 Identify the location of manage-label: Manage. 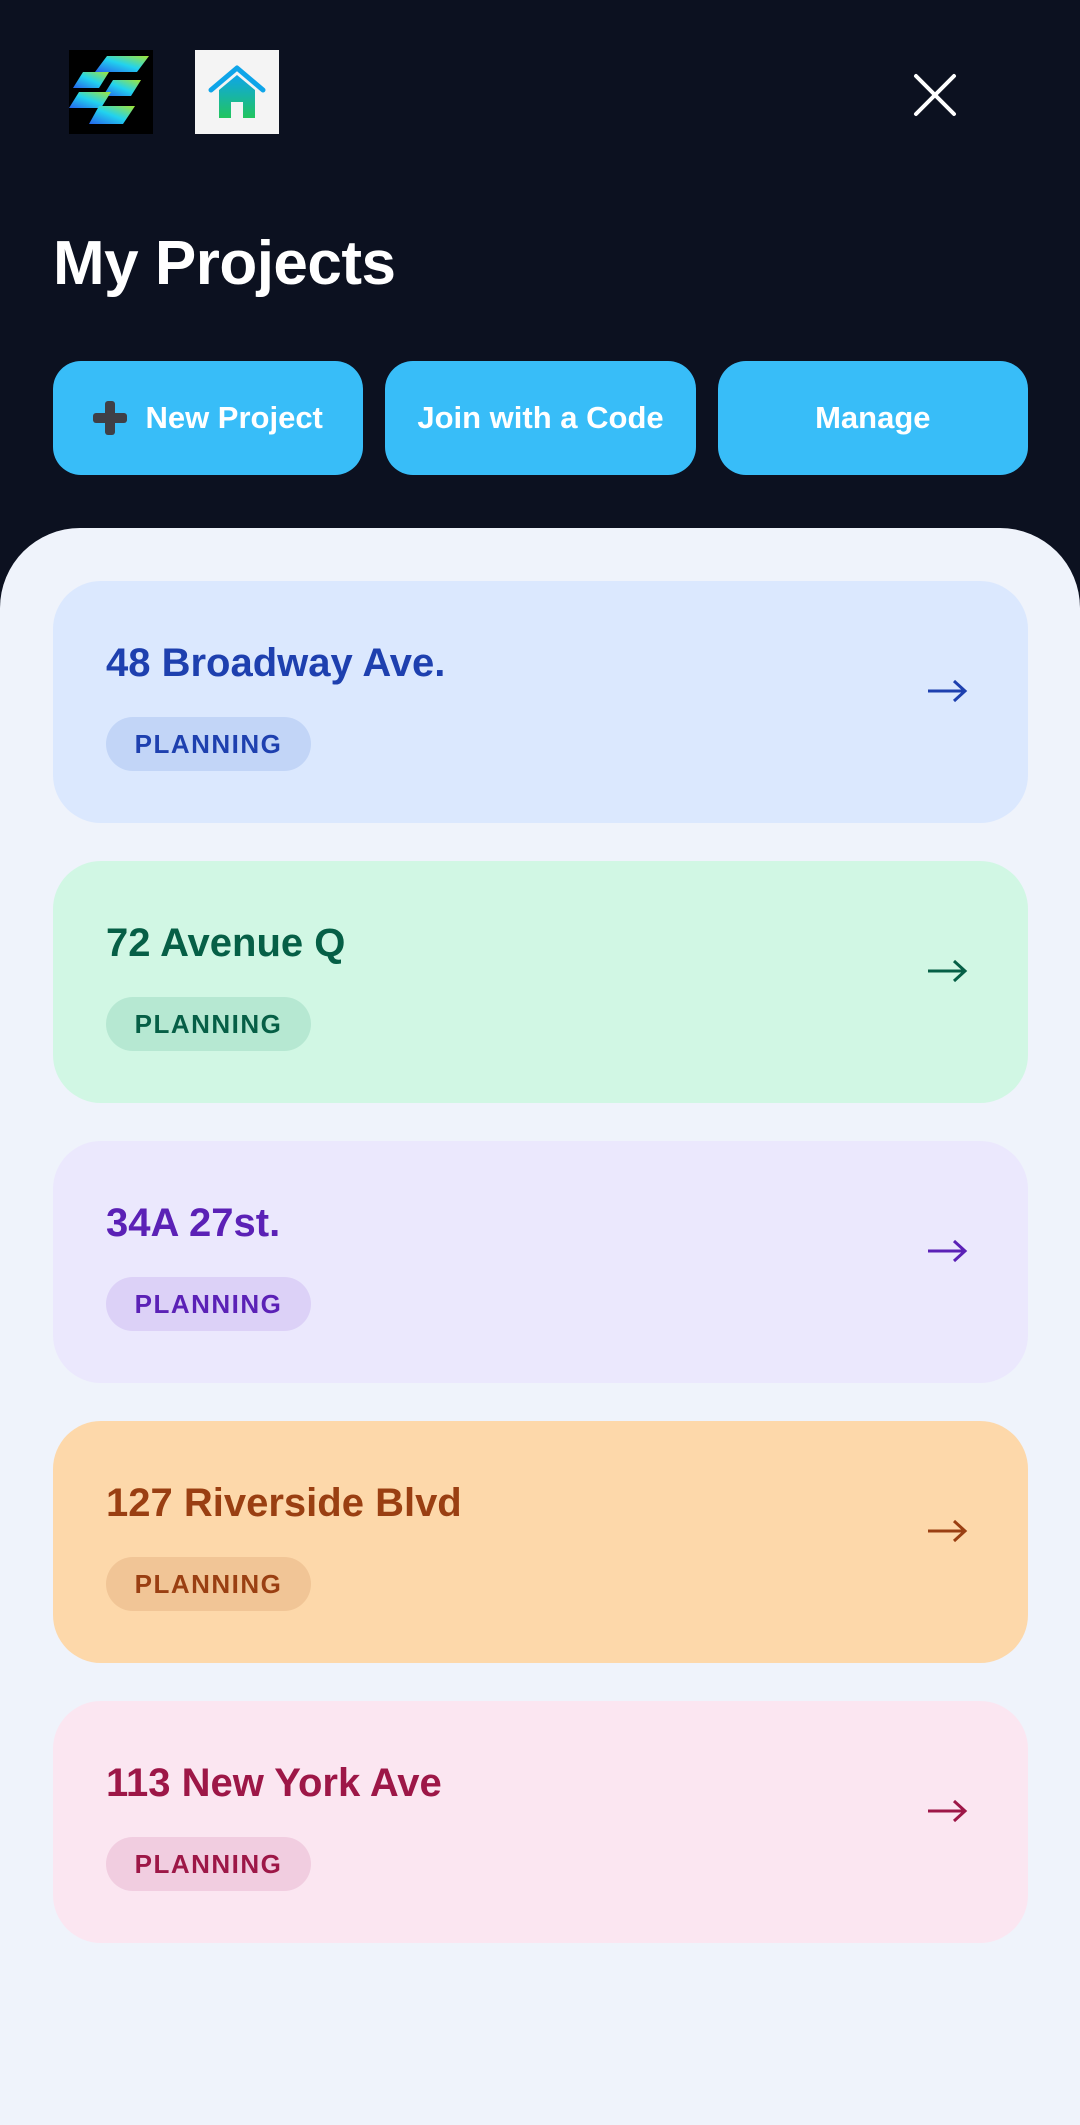
(873, 417).